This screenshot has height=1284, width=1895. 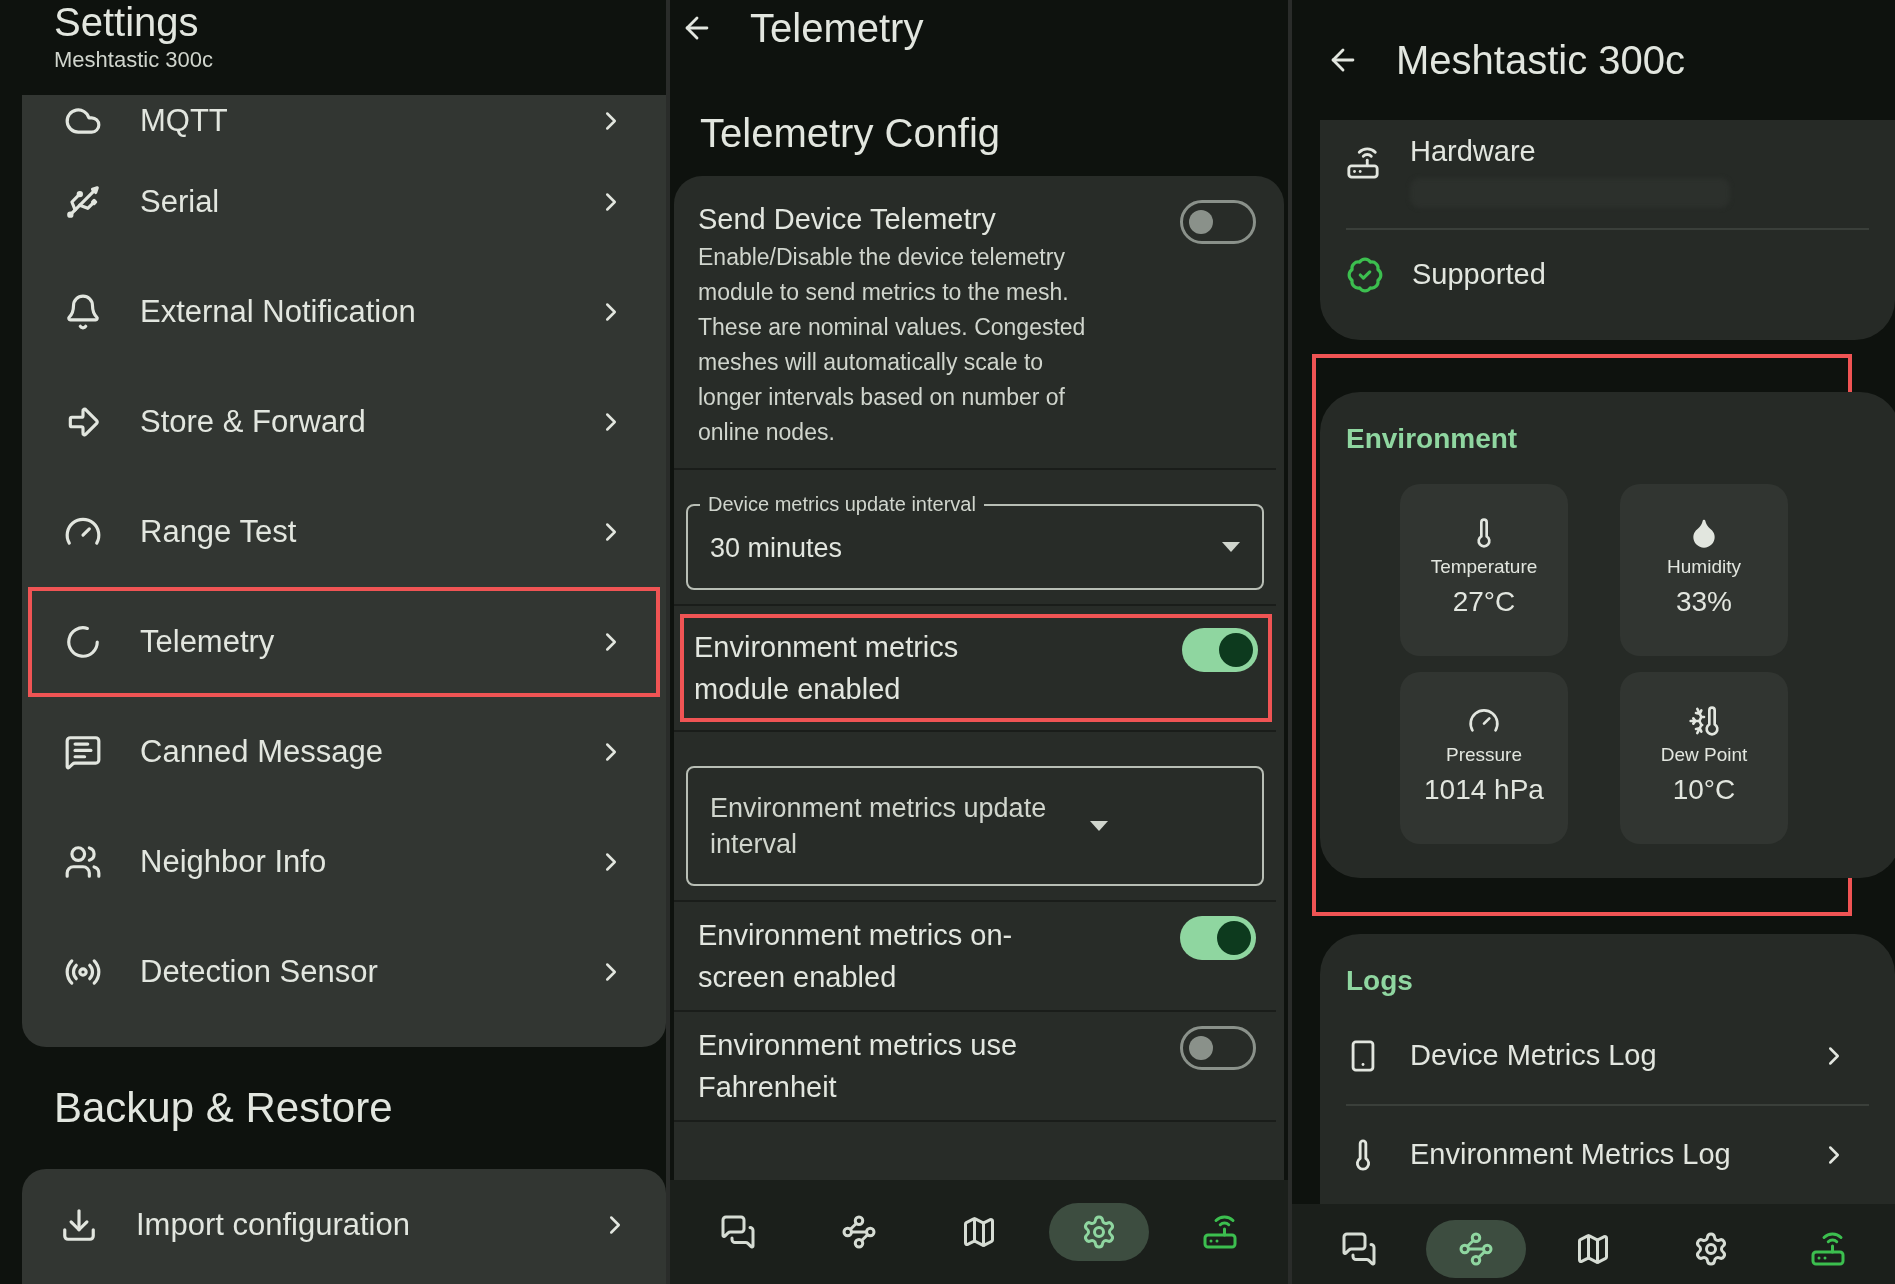 I want to click on item-label: MQTT, so click(x=184, y=120).